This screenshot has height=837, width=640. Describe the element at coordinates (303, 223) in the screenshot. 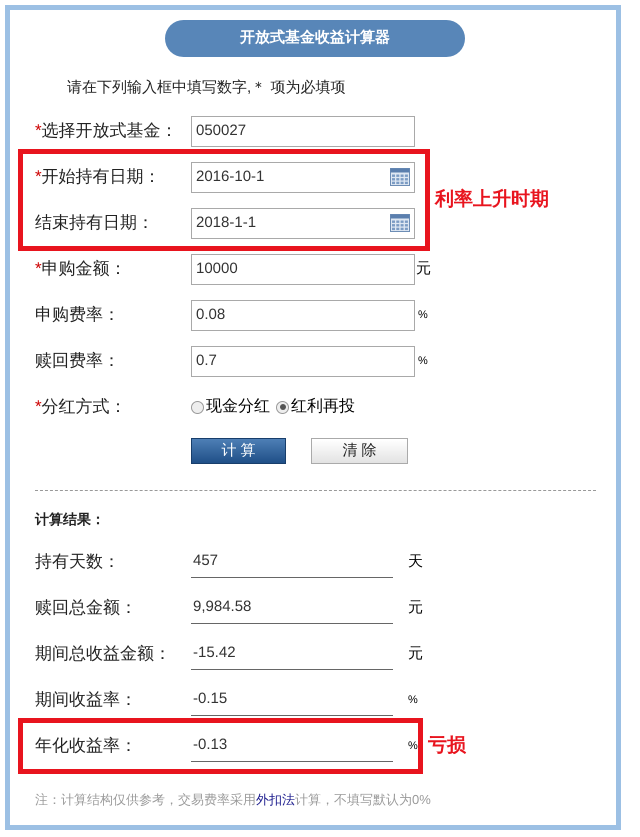

I see `date-field: 2018-1-1` at that location.